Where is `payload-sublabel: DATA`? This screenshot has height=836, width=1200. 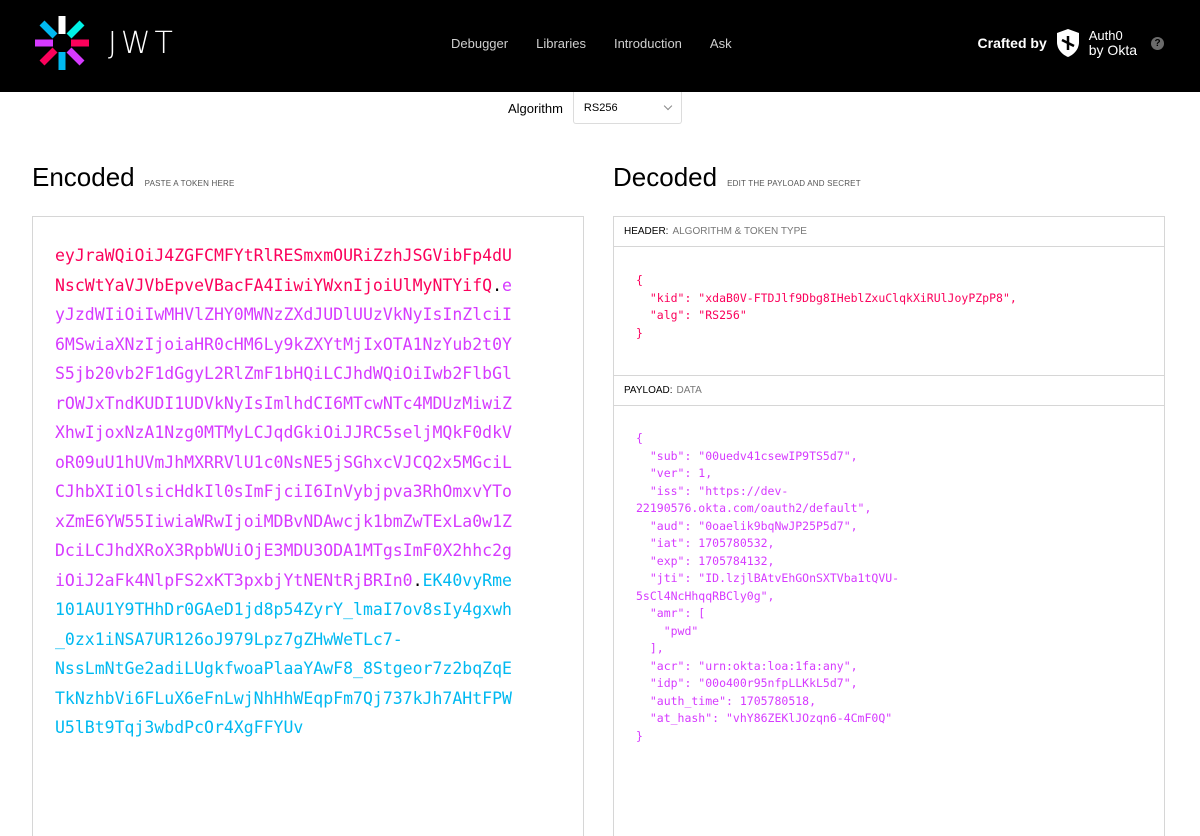
payload-sublabel: DATA is located at coordinates (689, 390).